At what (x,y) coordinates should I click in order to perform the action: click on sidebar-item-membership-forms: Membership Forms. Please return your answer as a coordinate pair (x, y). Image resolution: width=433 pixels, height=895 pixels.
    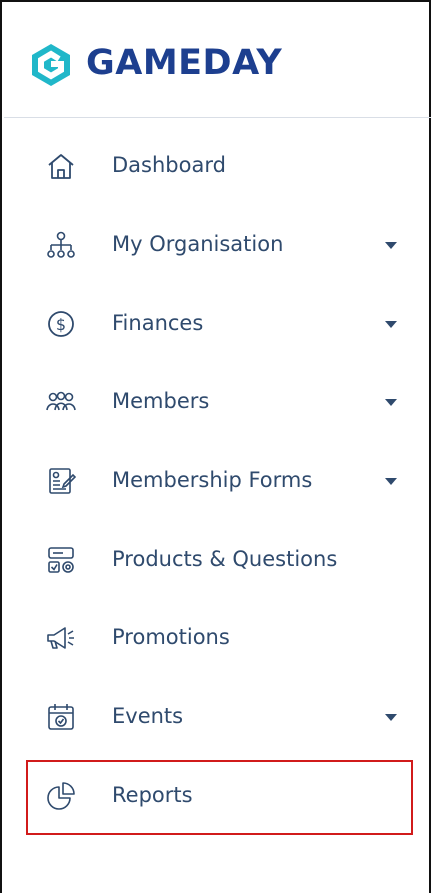
    Looking at the image, I should click on (219, 481).